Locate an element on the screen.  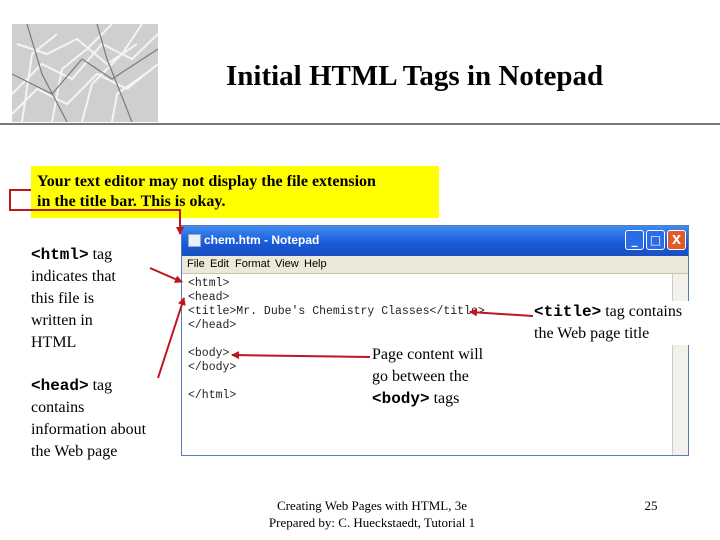
notepad-window-title: chem.htm - Notepad is located at coordinates (262, 240).